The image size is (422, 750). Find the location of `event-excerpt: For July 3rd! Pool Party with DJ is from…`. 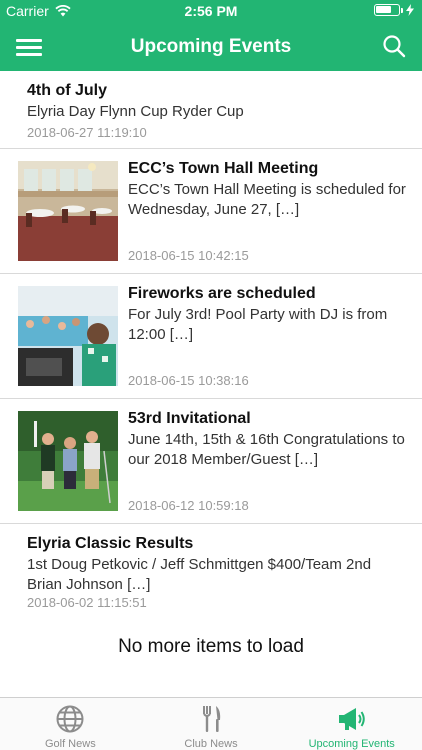

event-excerpt: For July 3rd! Pool Party with DJ is from… is located at coordinates (258, 324).